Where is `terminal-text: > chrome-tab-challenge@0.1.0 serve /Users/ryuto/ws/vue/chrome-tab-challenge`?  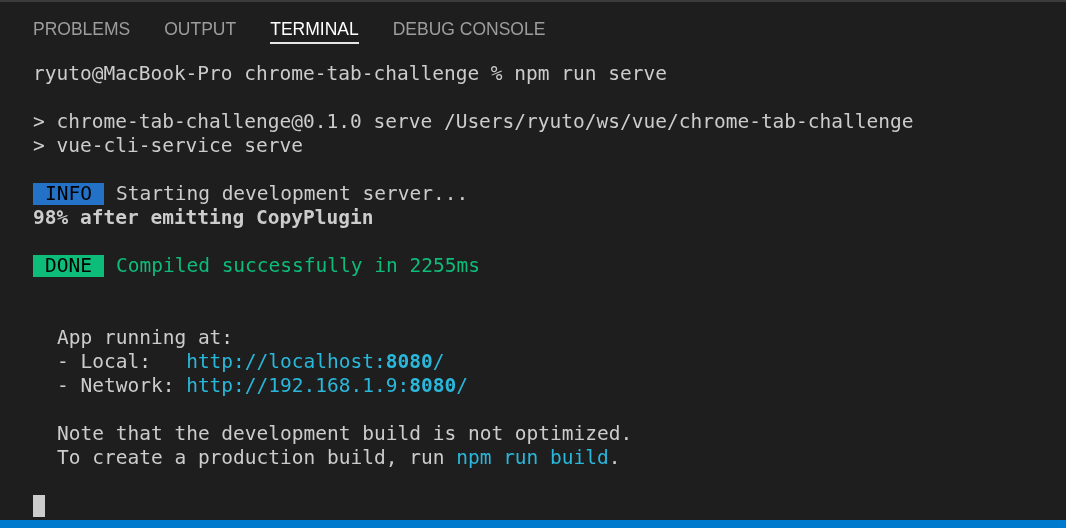 terminal-text: > chrome-tab-challenge@0.1.0 serve /Users/ryuto/ws/vue/chrome-tab-challenge is located at coordinates (473, 122).